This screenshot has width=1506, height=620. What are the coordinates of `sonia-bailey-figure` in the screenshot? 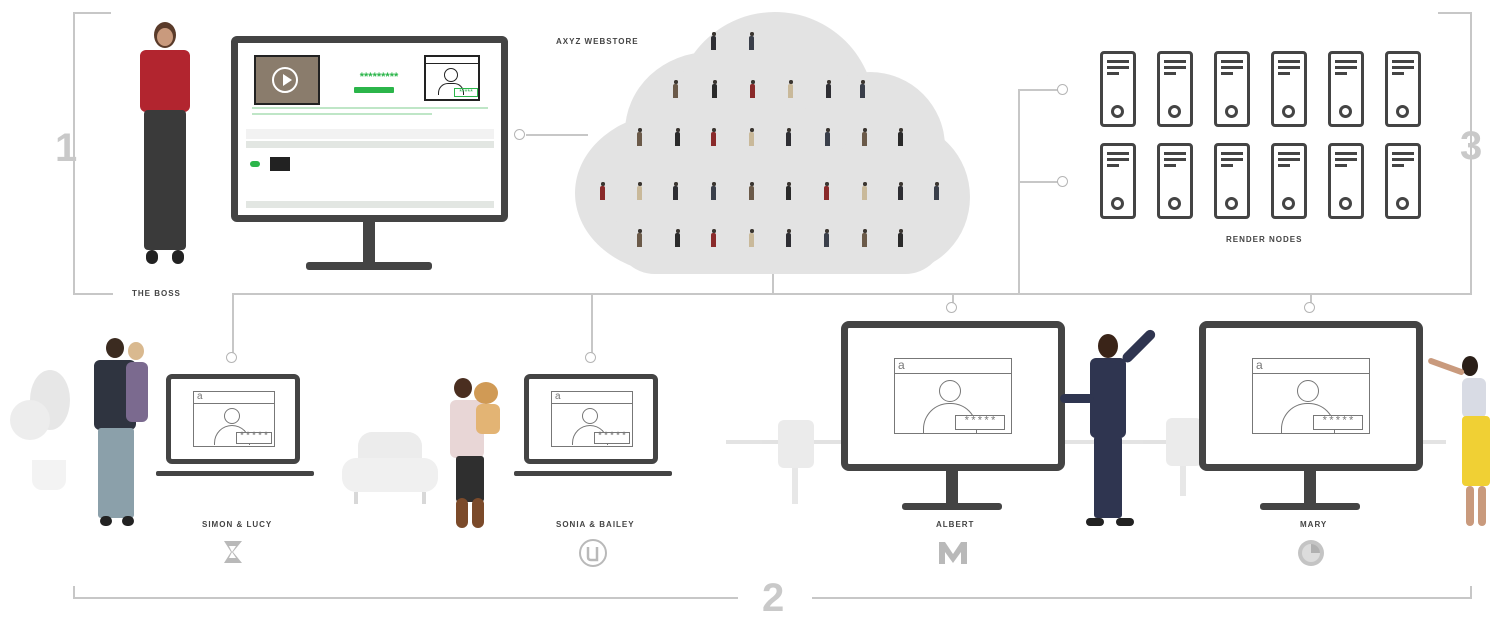 It's located at (476, 454).